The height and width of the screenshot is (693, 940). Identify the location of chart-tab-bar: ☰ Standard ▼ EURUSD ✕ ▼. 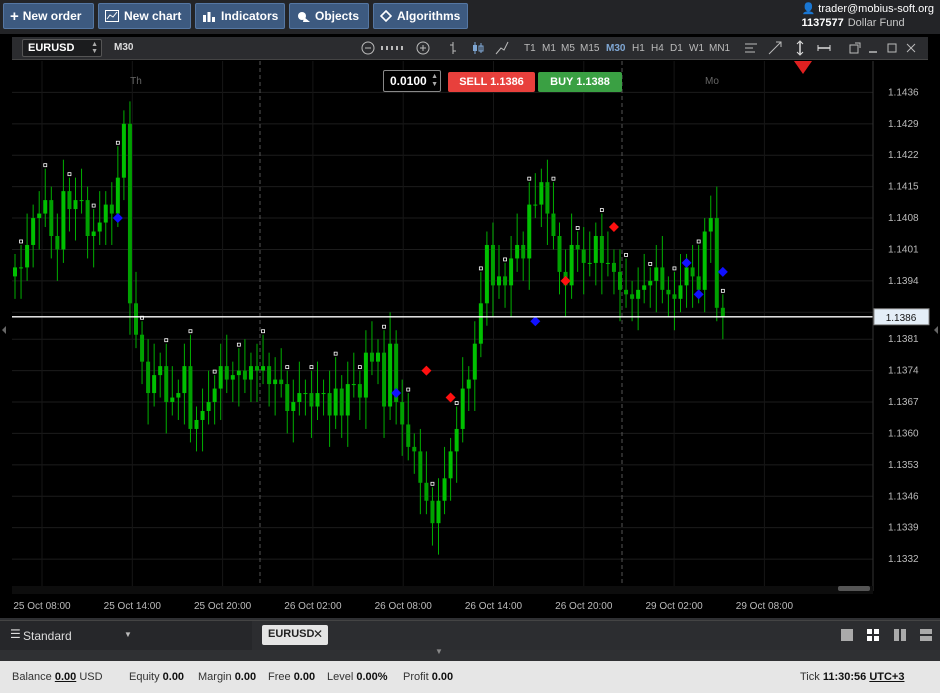
(470, 638).